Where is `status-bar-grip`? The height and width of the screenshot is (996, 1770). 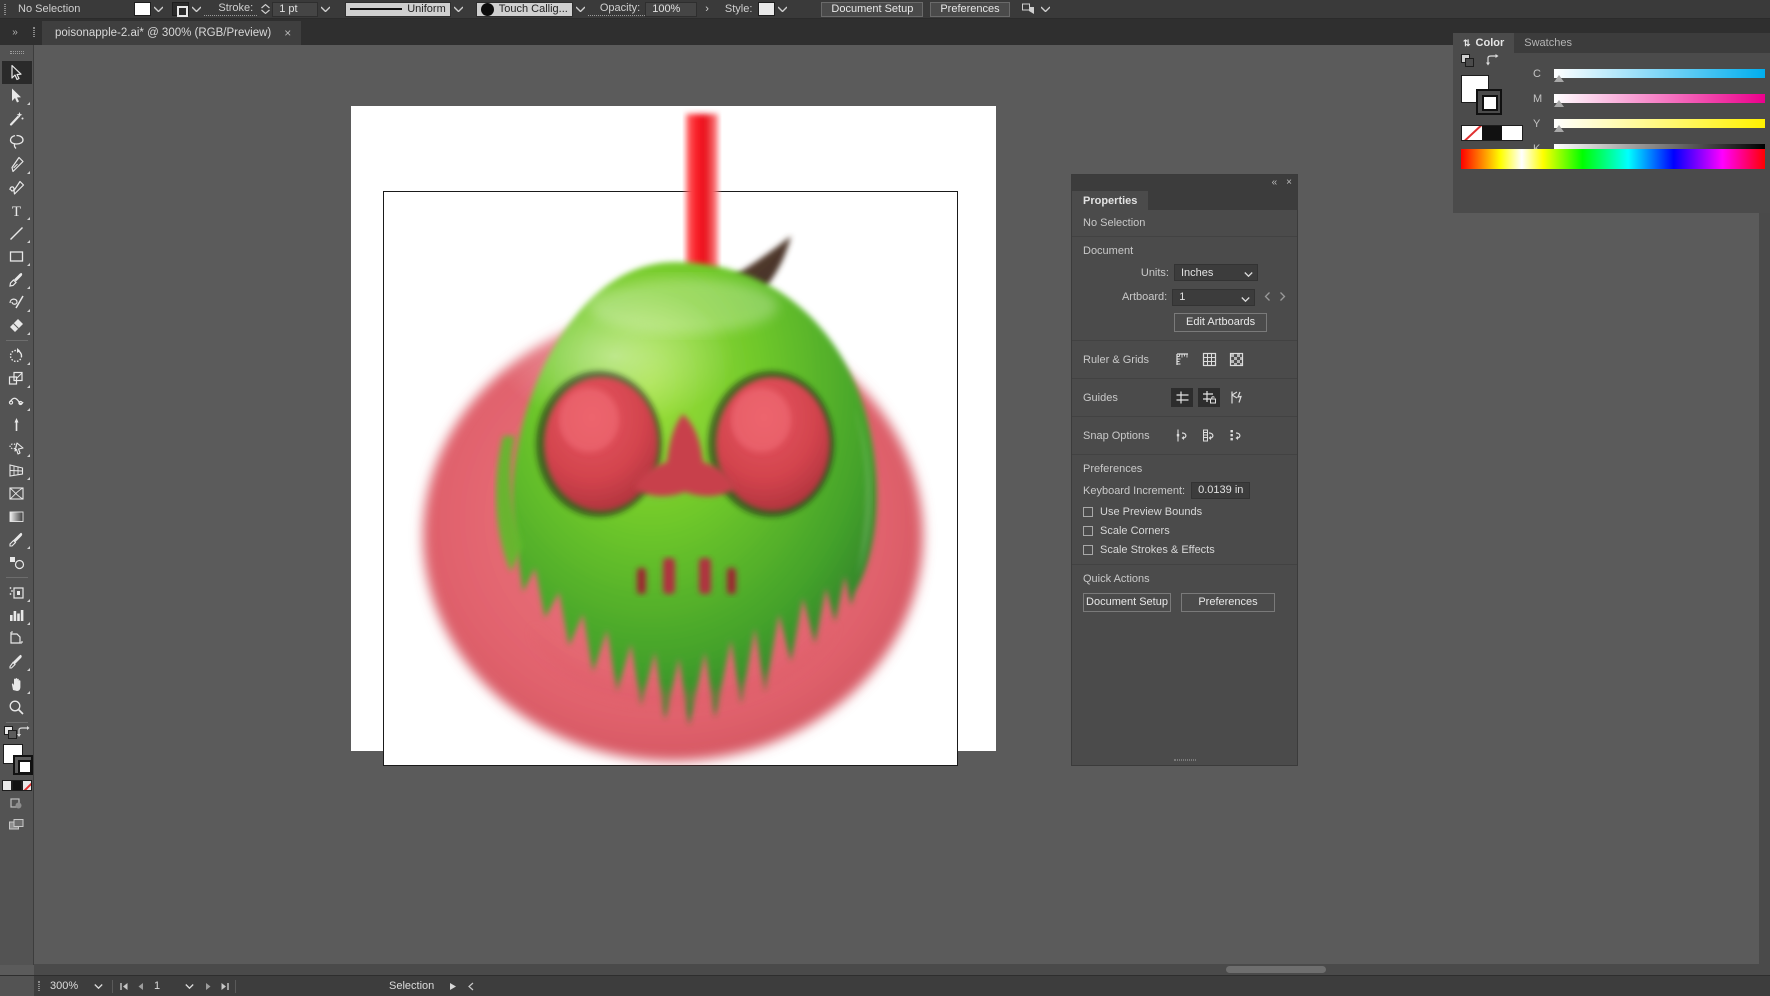 status-bar-grip is located at coordinates (38, 986).